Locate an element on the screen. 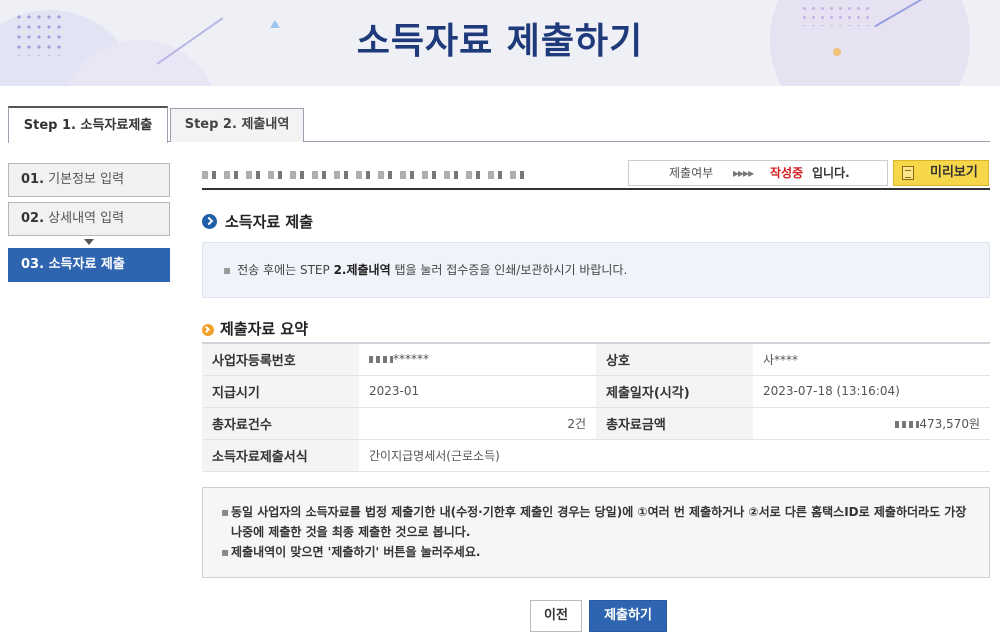 The image size is (1000, 638). step-label: 소득자료 제출 is located at coordinates (86, 264).